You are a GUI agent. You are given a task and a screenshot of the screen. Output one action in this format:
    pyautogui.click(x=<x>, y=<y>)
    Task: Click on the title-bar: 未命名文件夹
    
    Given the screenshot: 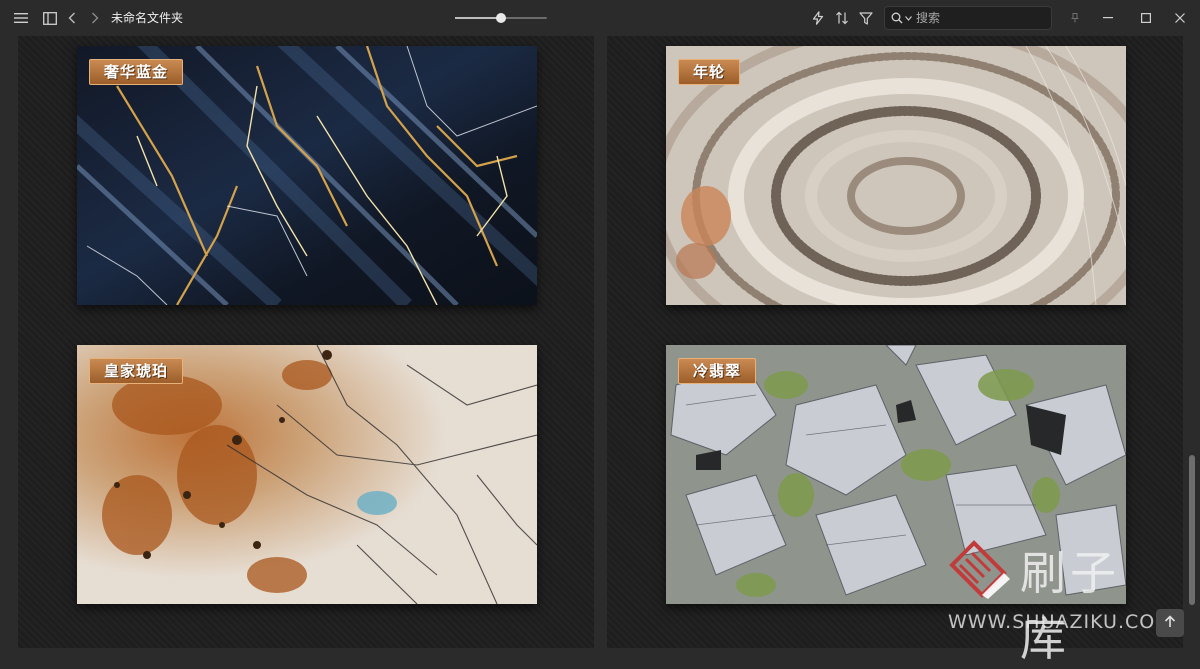 What is the action you would take?
    pyautogui.click(x=600, y=18)
    